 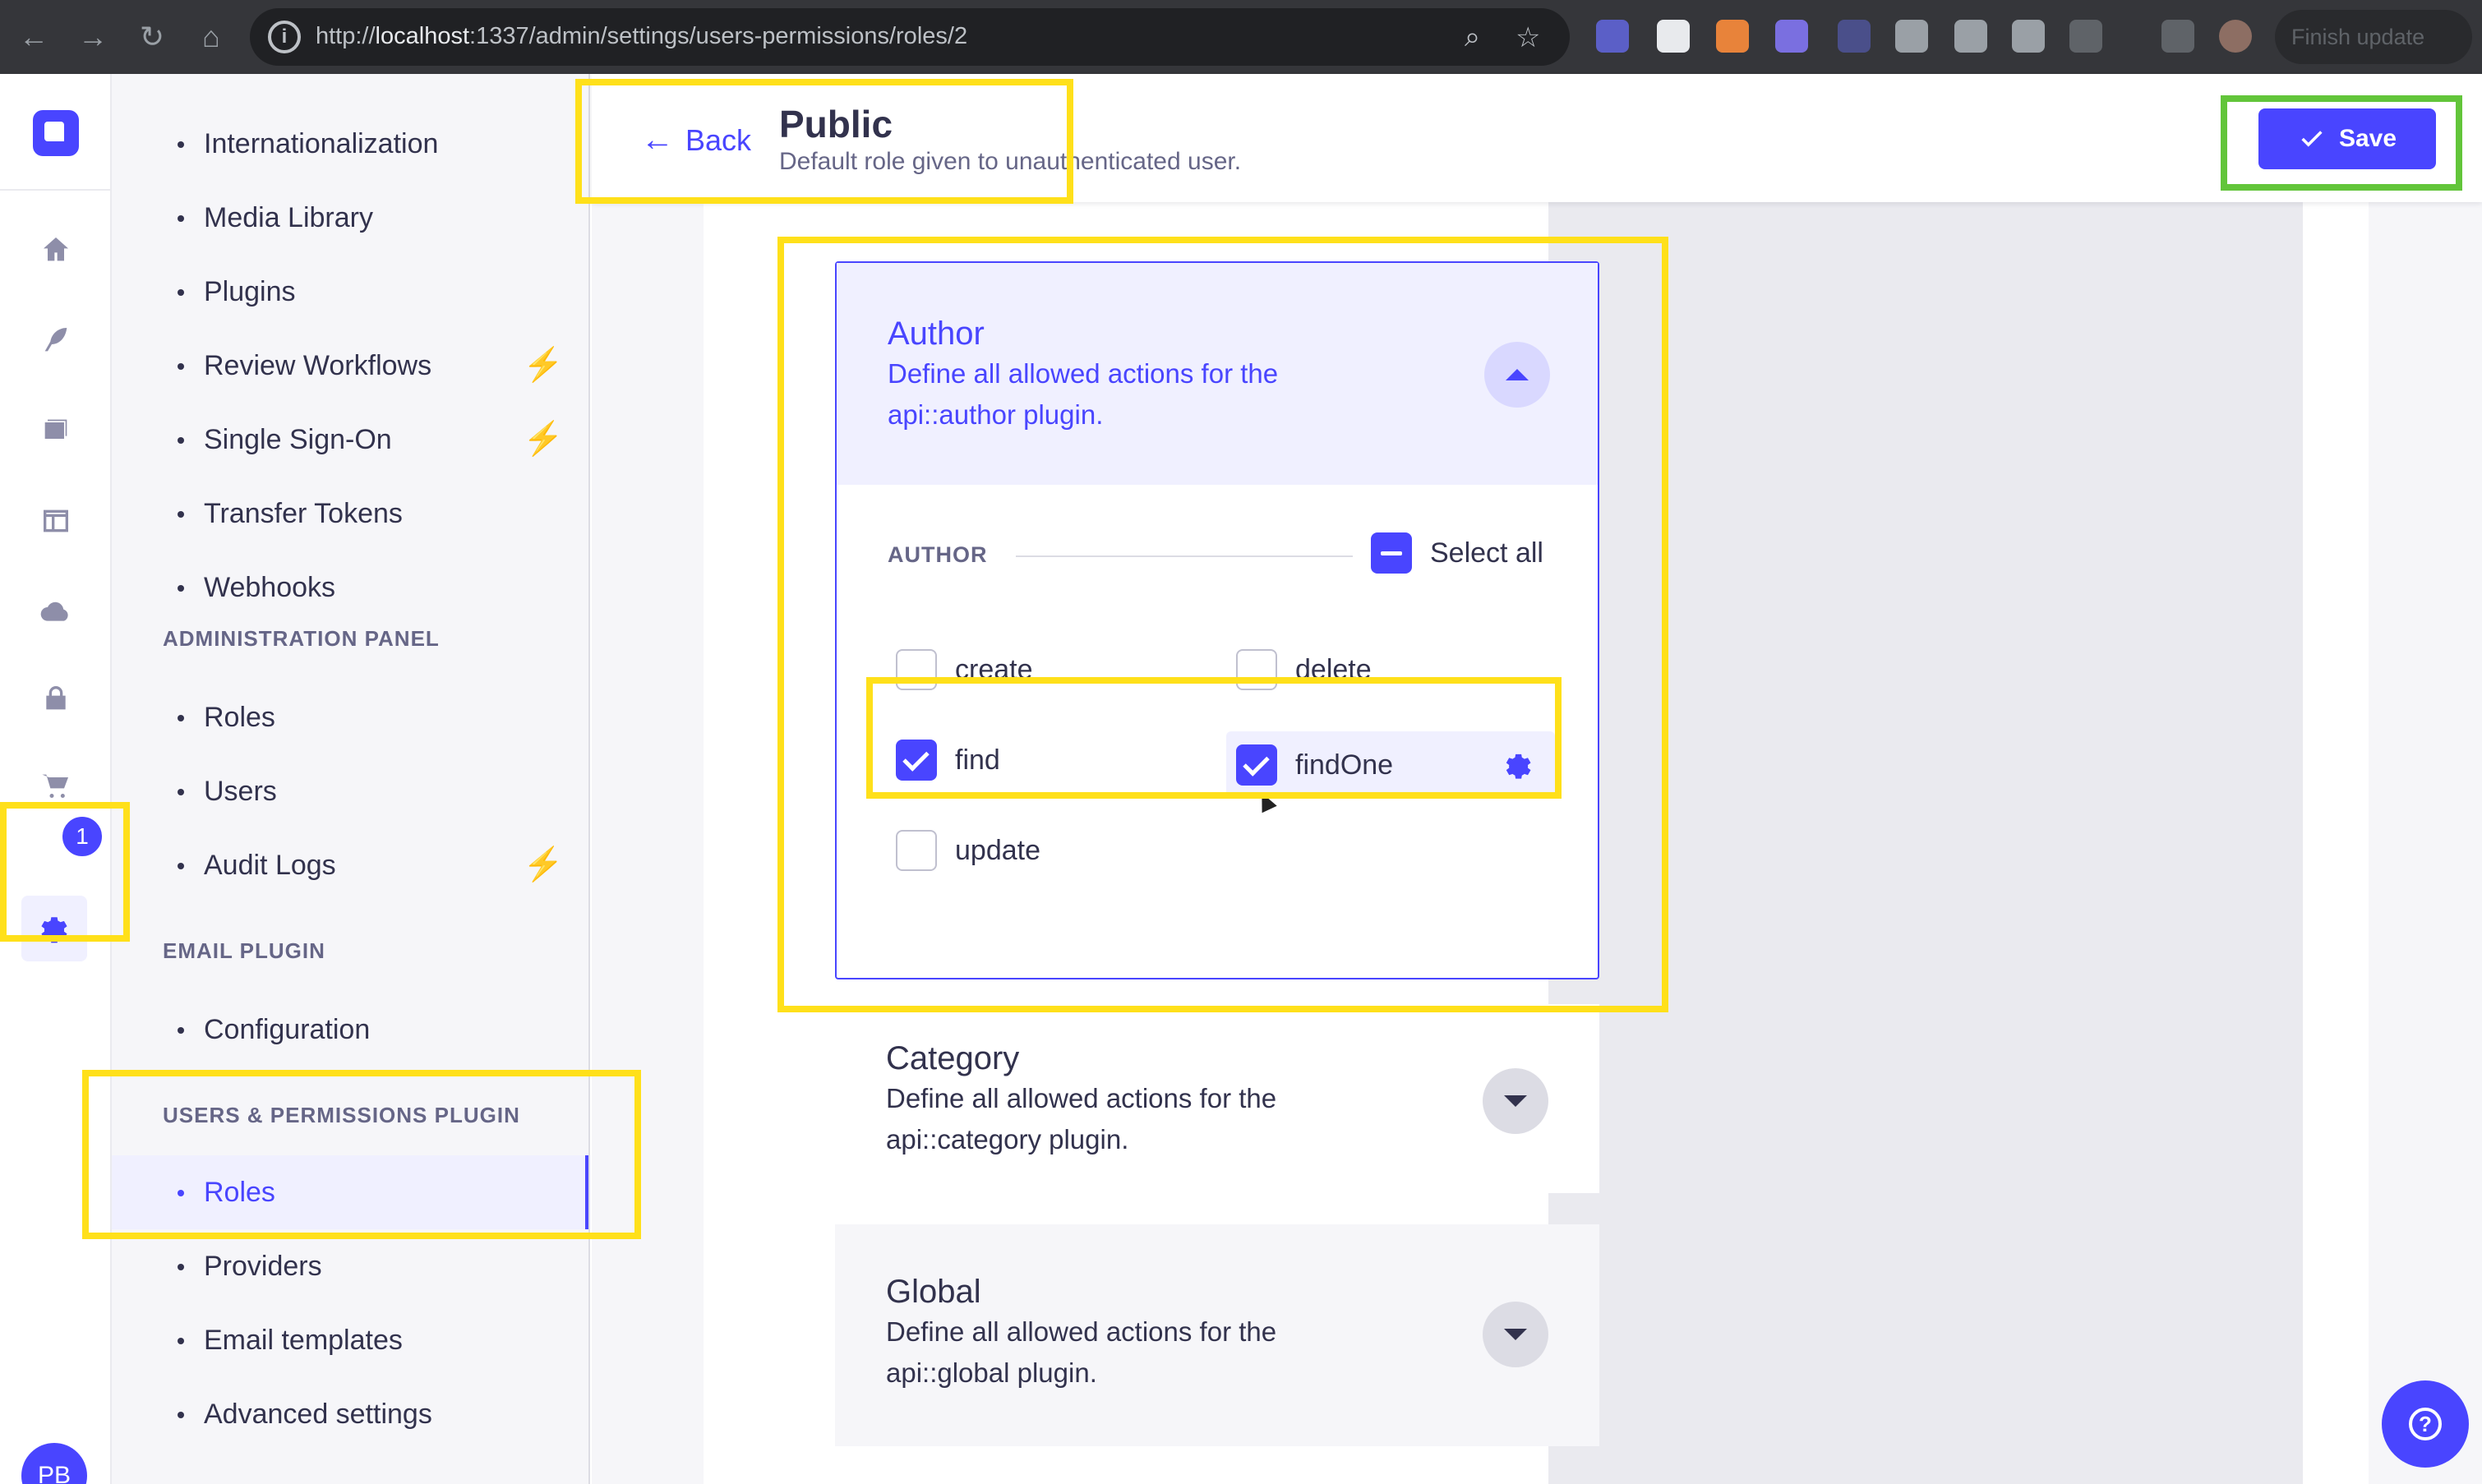 What do you see at coordinates (2336, 843) in the screenshot?
I see `panel-gutter` at bounding box center [2336, 843].